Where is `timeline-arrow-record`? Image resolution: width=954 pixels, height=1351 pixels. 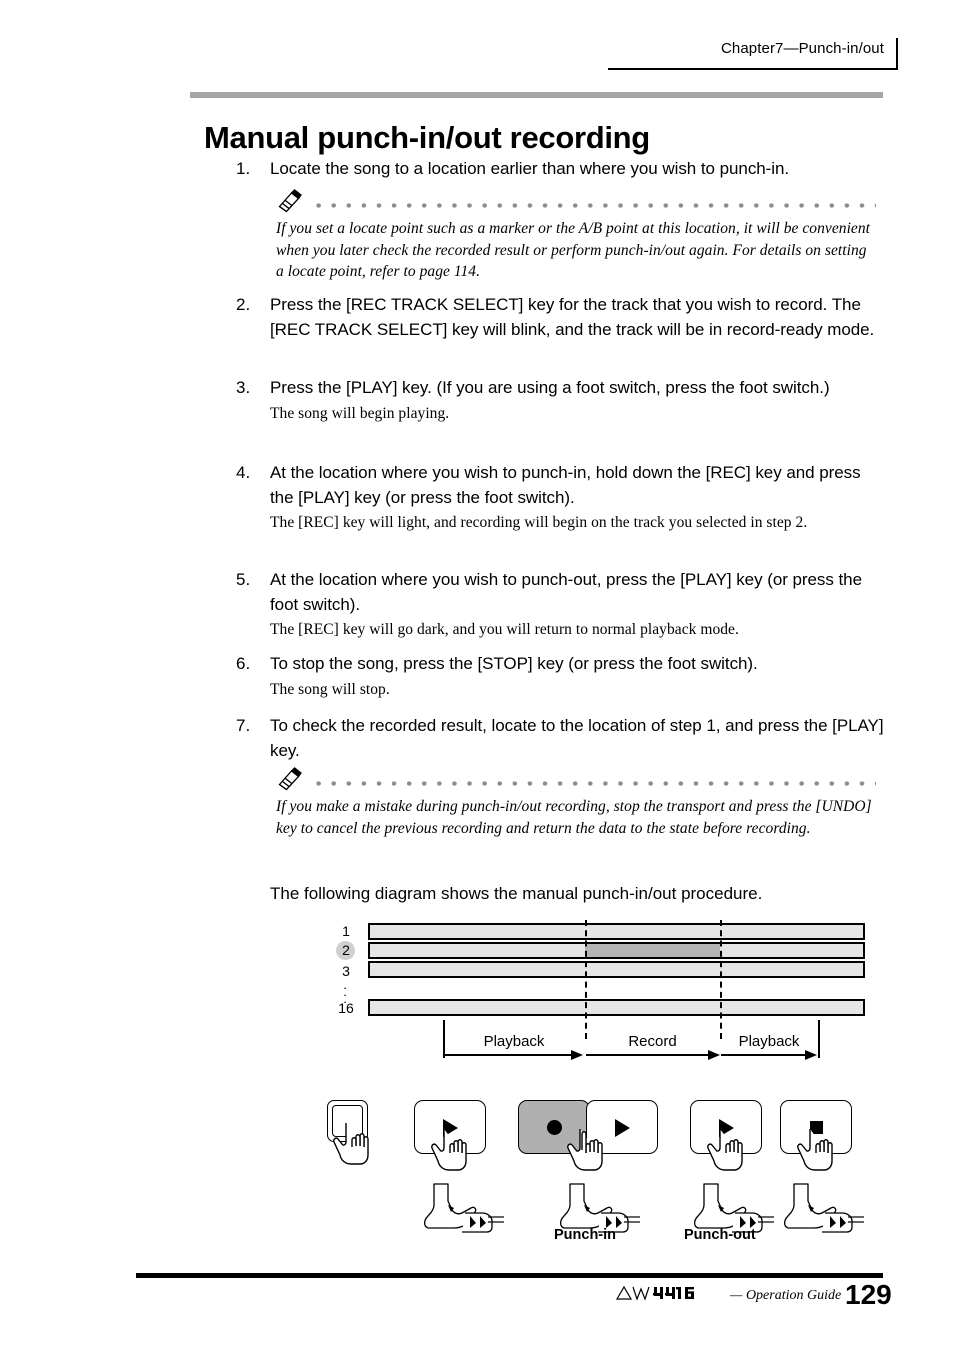 timeline-arrow-record is located at coordinates (647, 1055).